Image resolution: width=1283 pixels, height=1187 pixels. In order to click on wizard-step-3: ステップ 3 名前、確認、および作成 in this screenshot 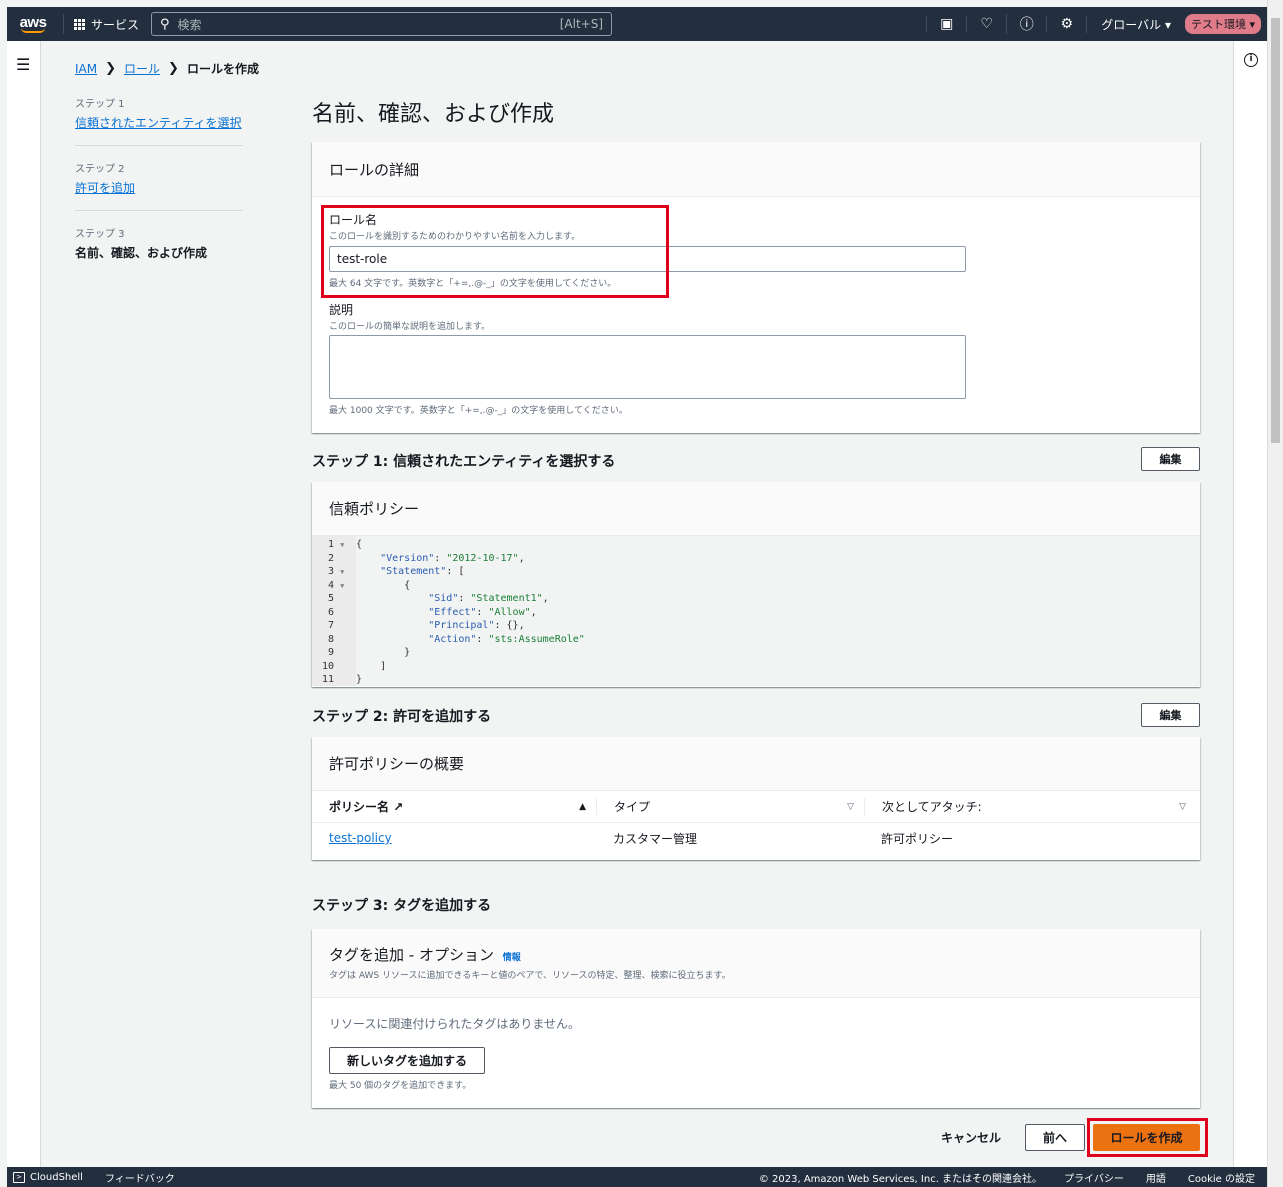, I will do `click(159, 250)`.